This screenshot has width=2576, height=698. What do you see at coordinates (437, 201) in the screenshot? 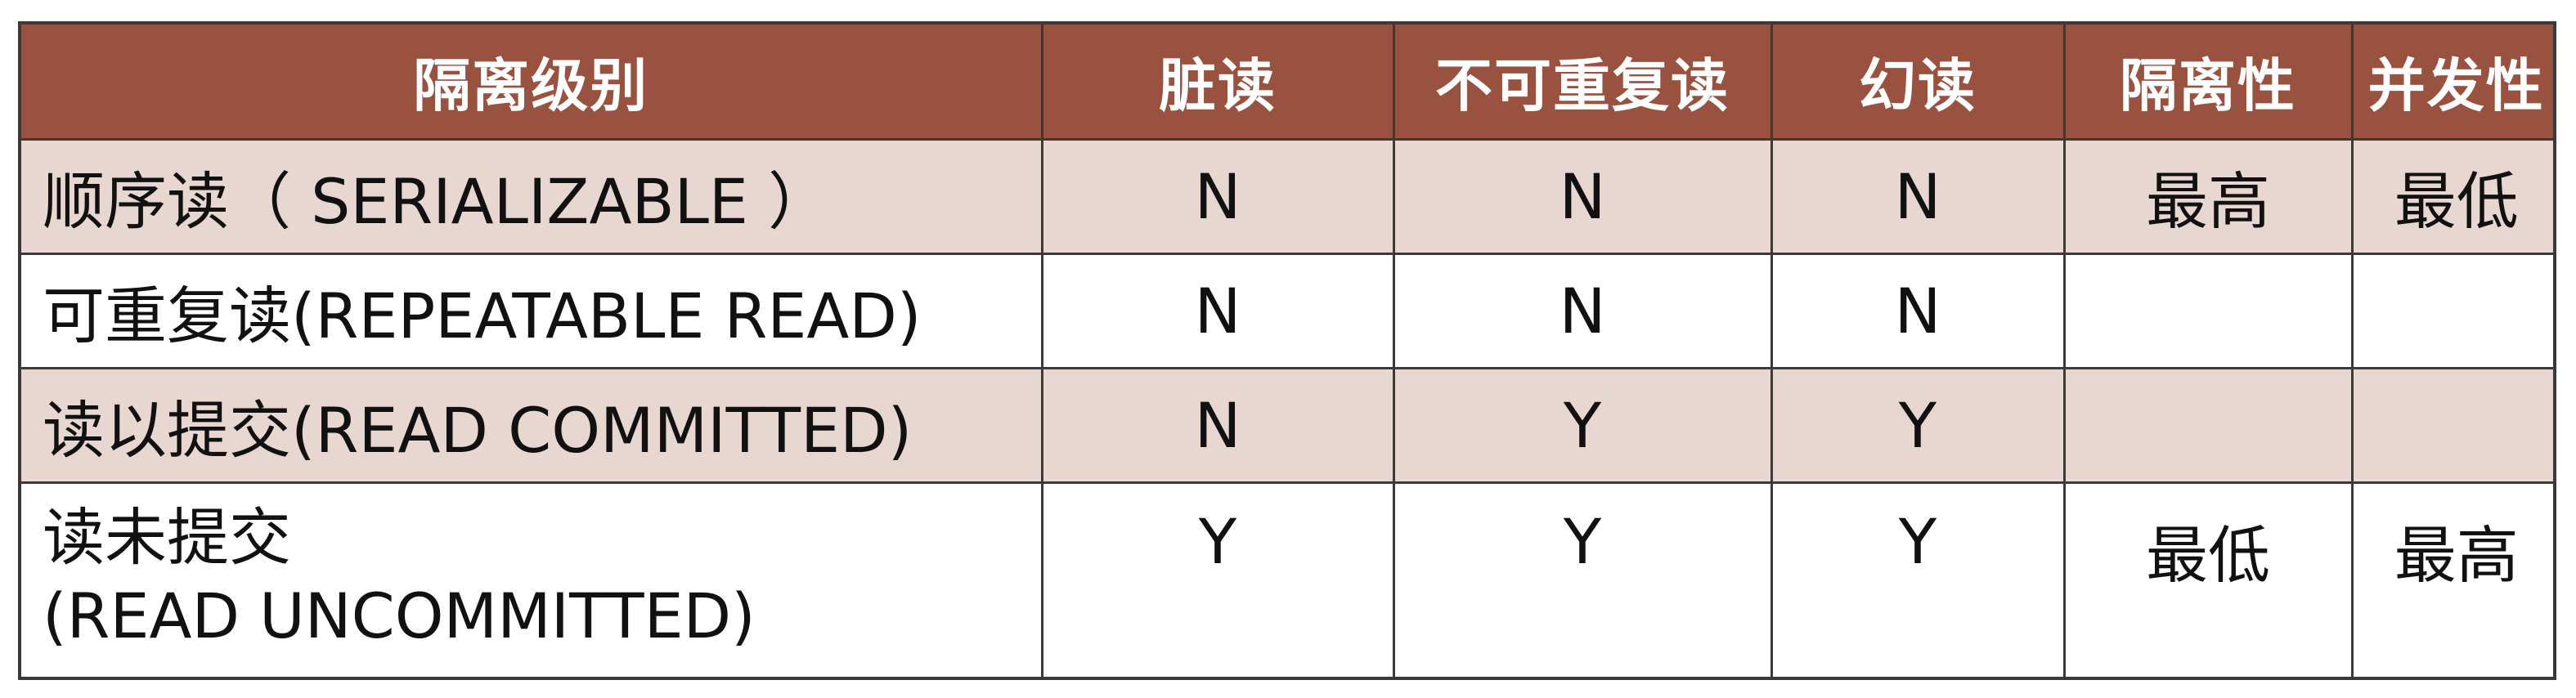
I see `level-name: 顺序读（ SERIALIZABLE ）` at bounding box center [437, 201].